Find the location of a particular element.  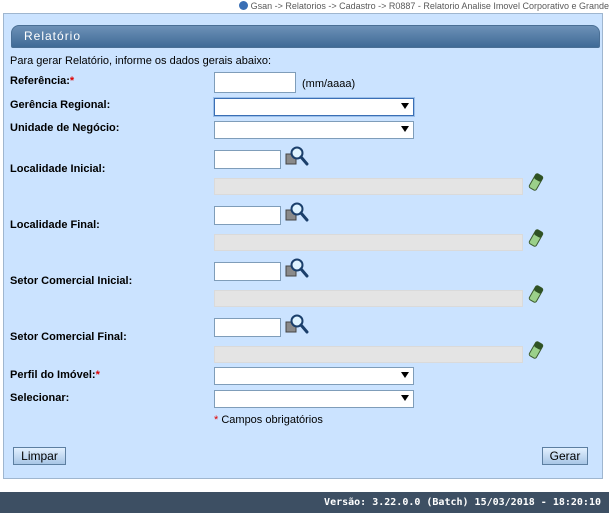

setor-final-input is located at coordinates (247, 327).